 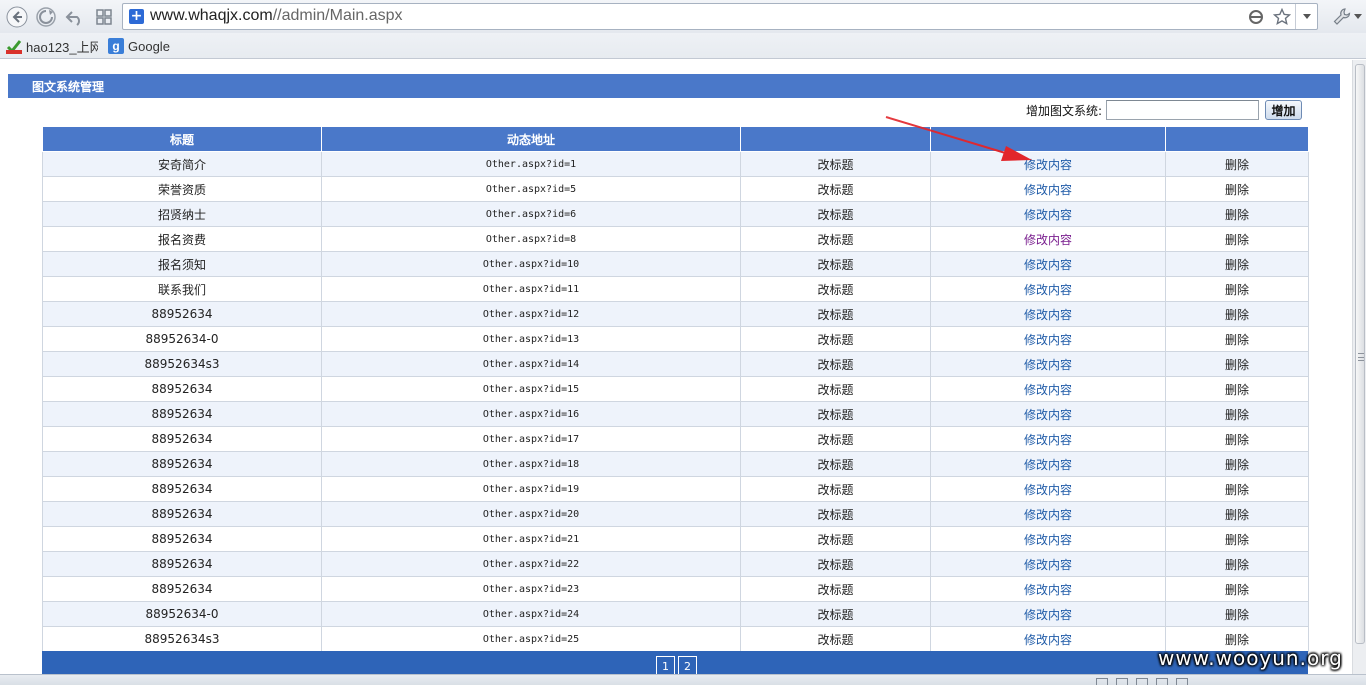 What do you see at coordinates (46, 17) in the screenshot?
I see `forward-button` at bounding box center [46, 17].